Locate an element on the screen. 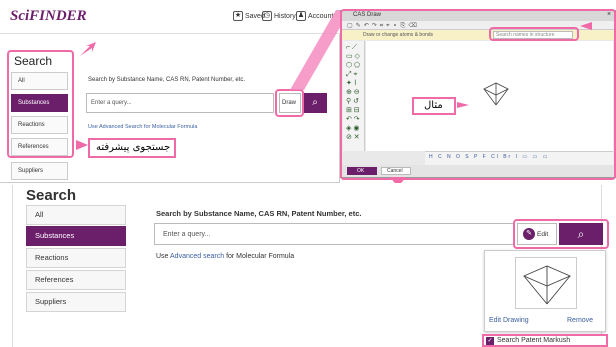 The width and height of the screenshot is (616, 347). markush-option: ✓ Search Patent Markush is located at coordinates (545, 340).